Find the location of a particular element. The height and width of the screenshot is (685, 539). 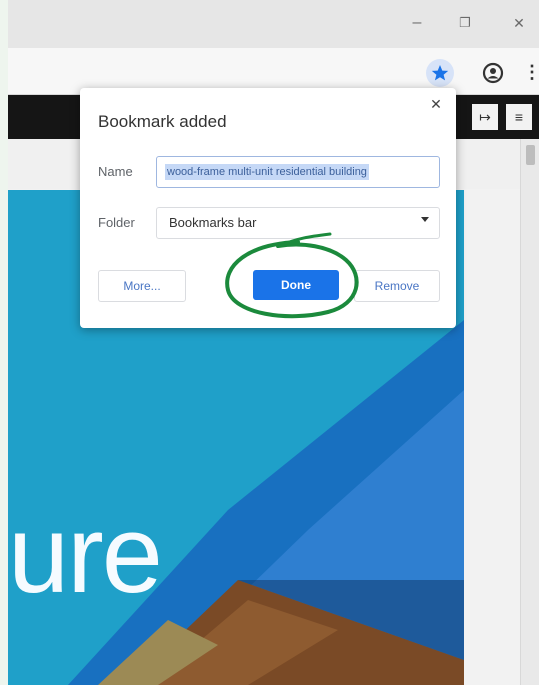

close-icon: ✕ is located at coordinates (436, 104).